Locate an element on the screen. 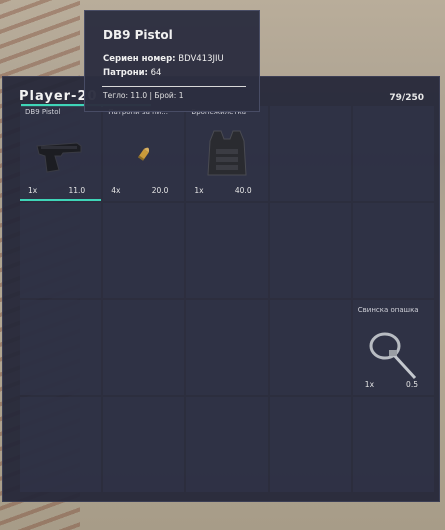 The width and height of the screenshot is (445, 530). inventory-capacity: 79/250 is located at coordinates (406, 98).